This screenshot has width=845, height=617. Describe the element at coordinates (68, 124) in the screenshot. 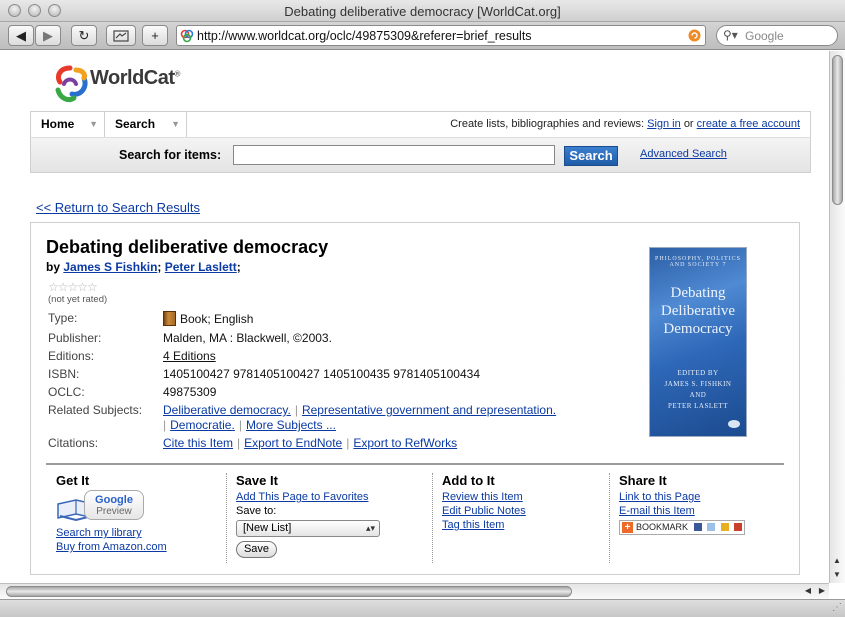

I see `tab-home: Home ▼` at that location.